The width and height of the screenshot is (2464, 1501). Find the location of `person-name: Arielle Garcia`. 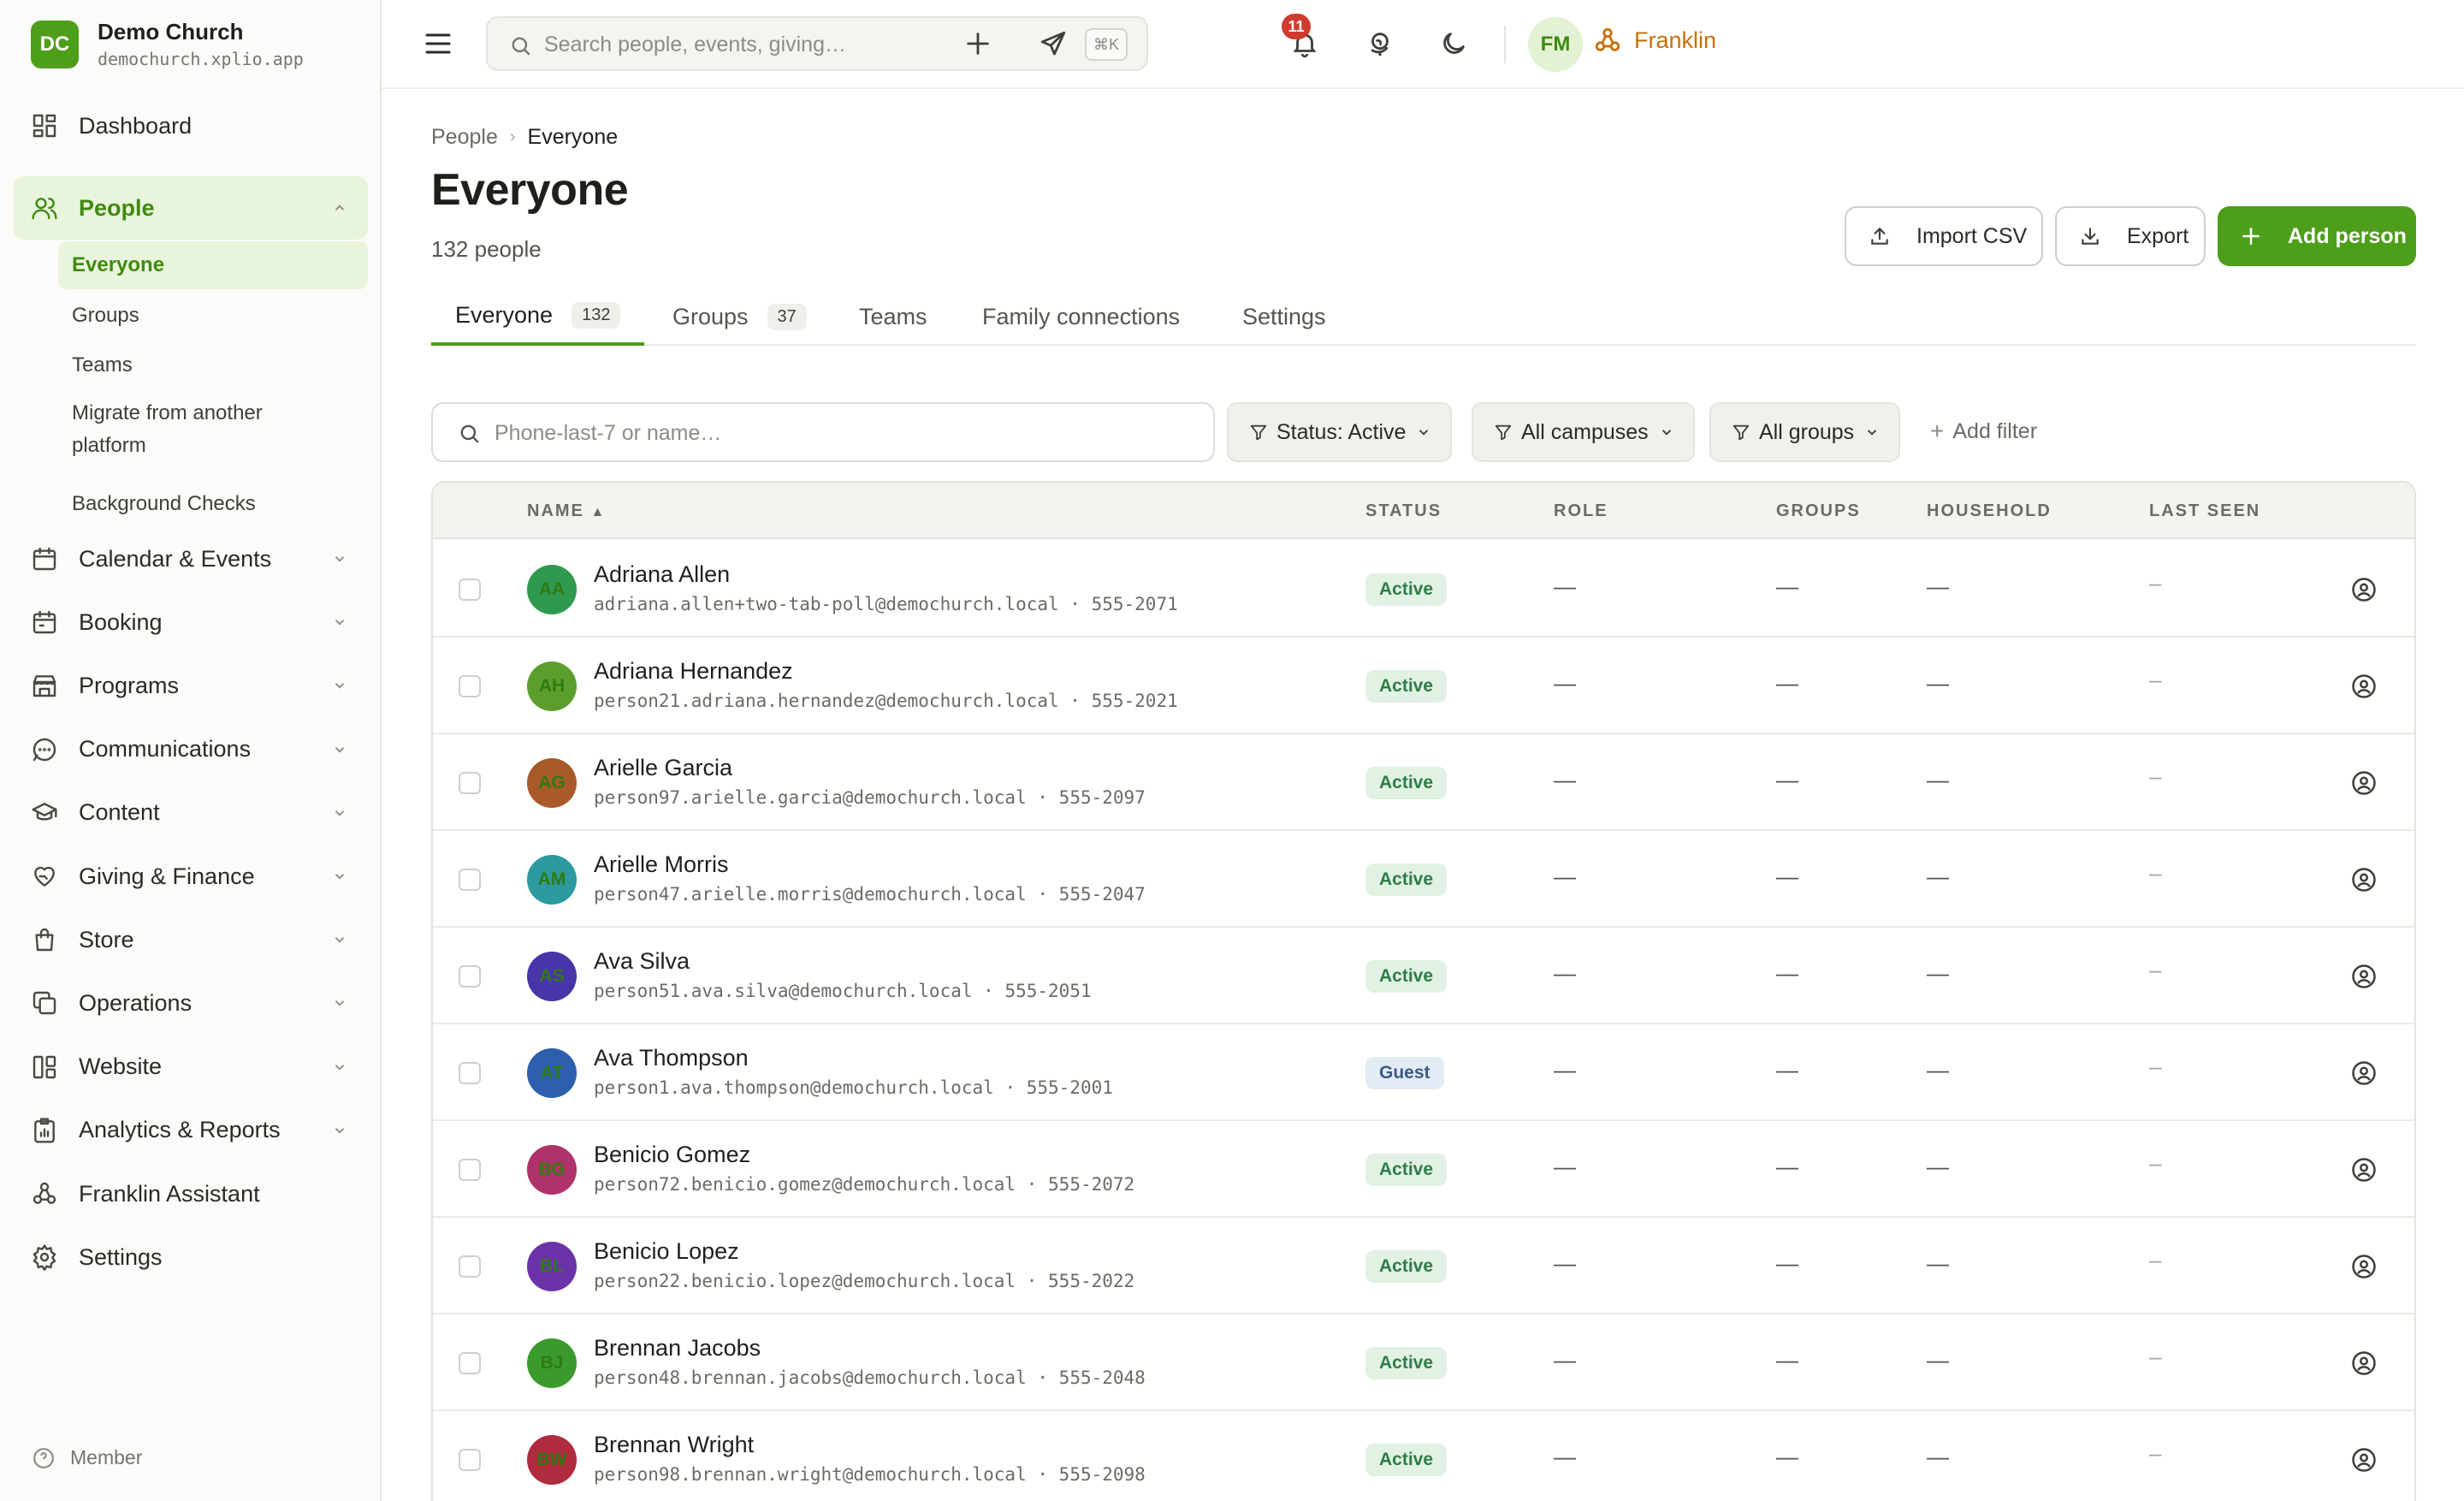

person-name: Arielle Garcia is located at coordinates (663, 768).